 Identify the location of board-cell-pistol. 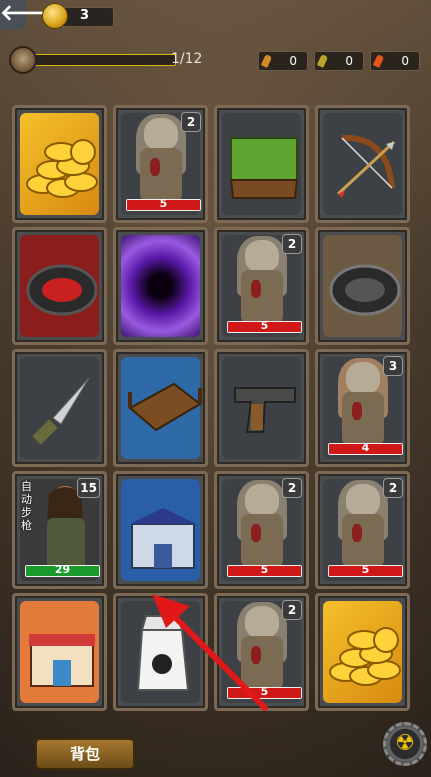
(261, 408).